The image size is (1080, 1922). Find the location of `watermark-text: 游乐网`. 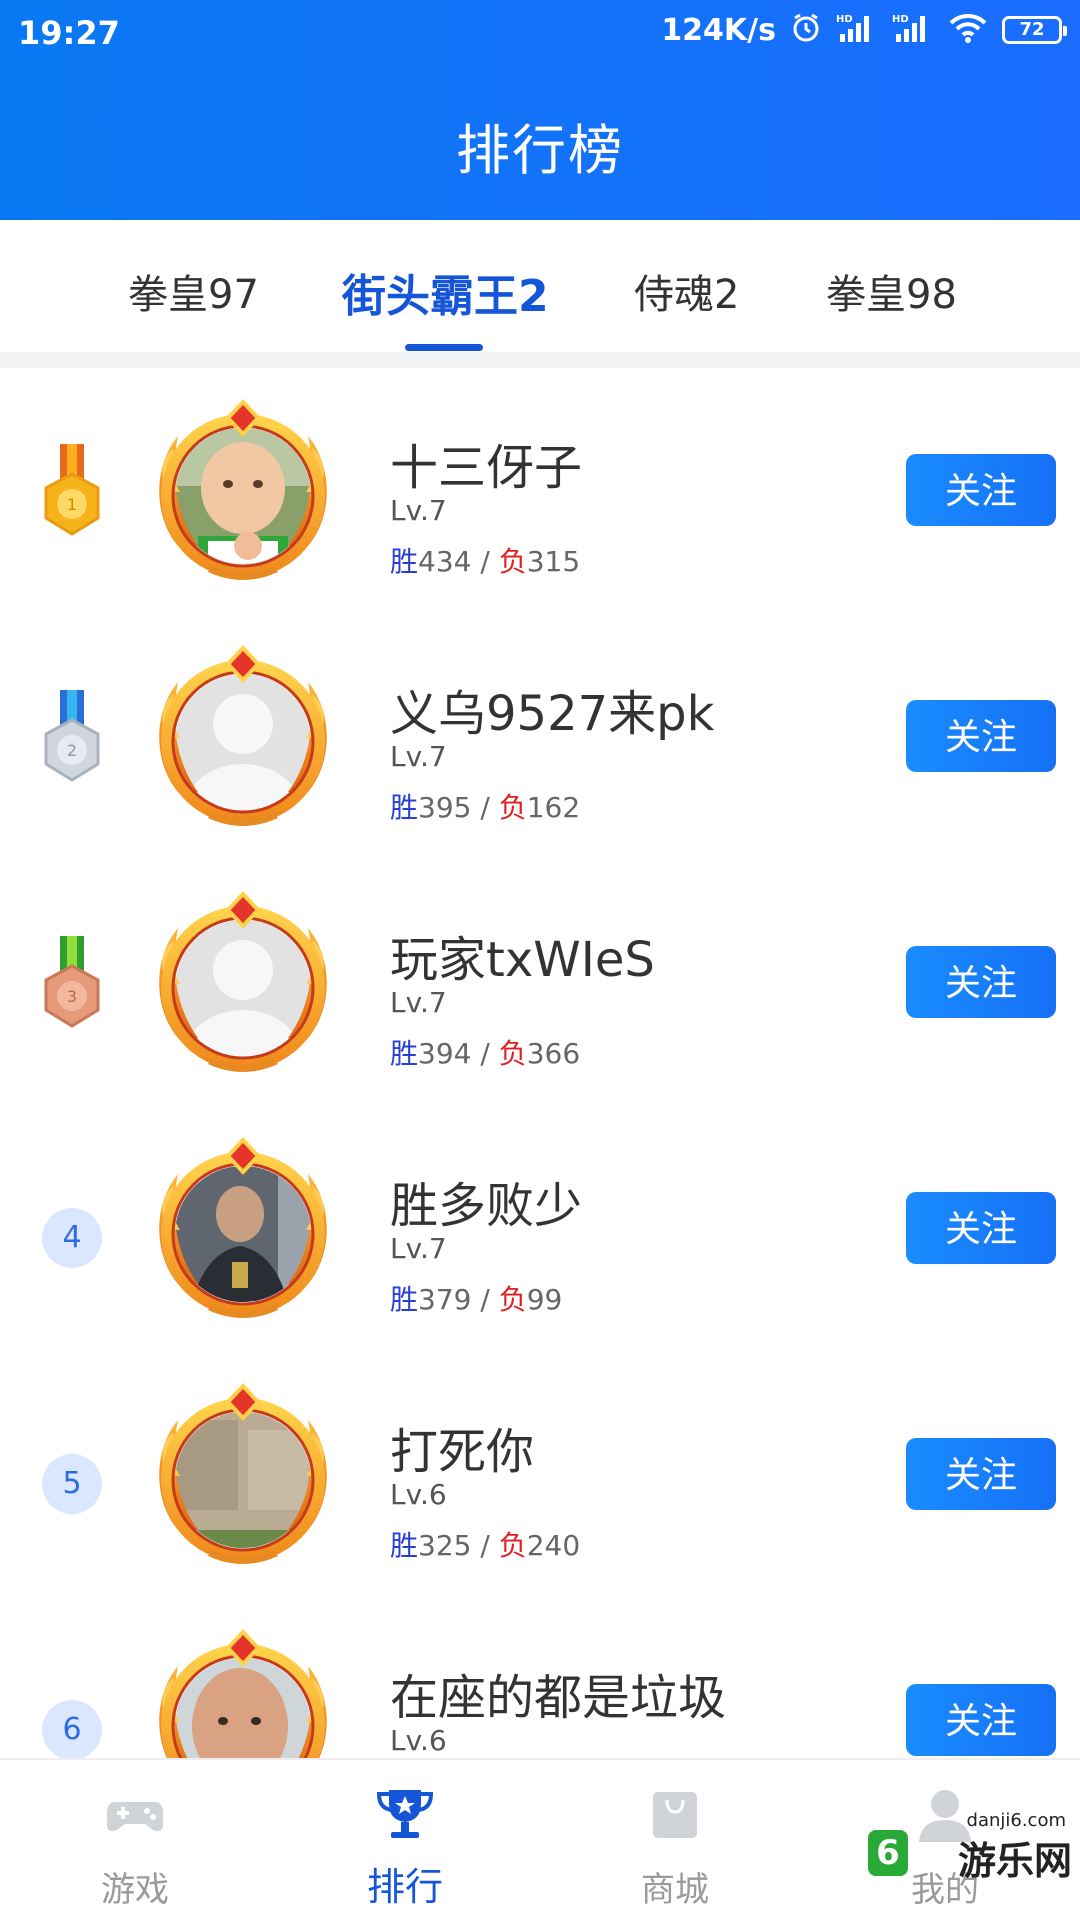

watermark-text: 游乐网 is located at coordinates (1014, 1861).